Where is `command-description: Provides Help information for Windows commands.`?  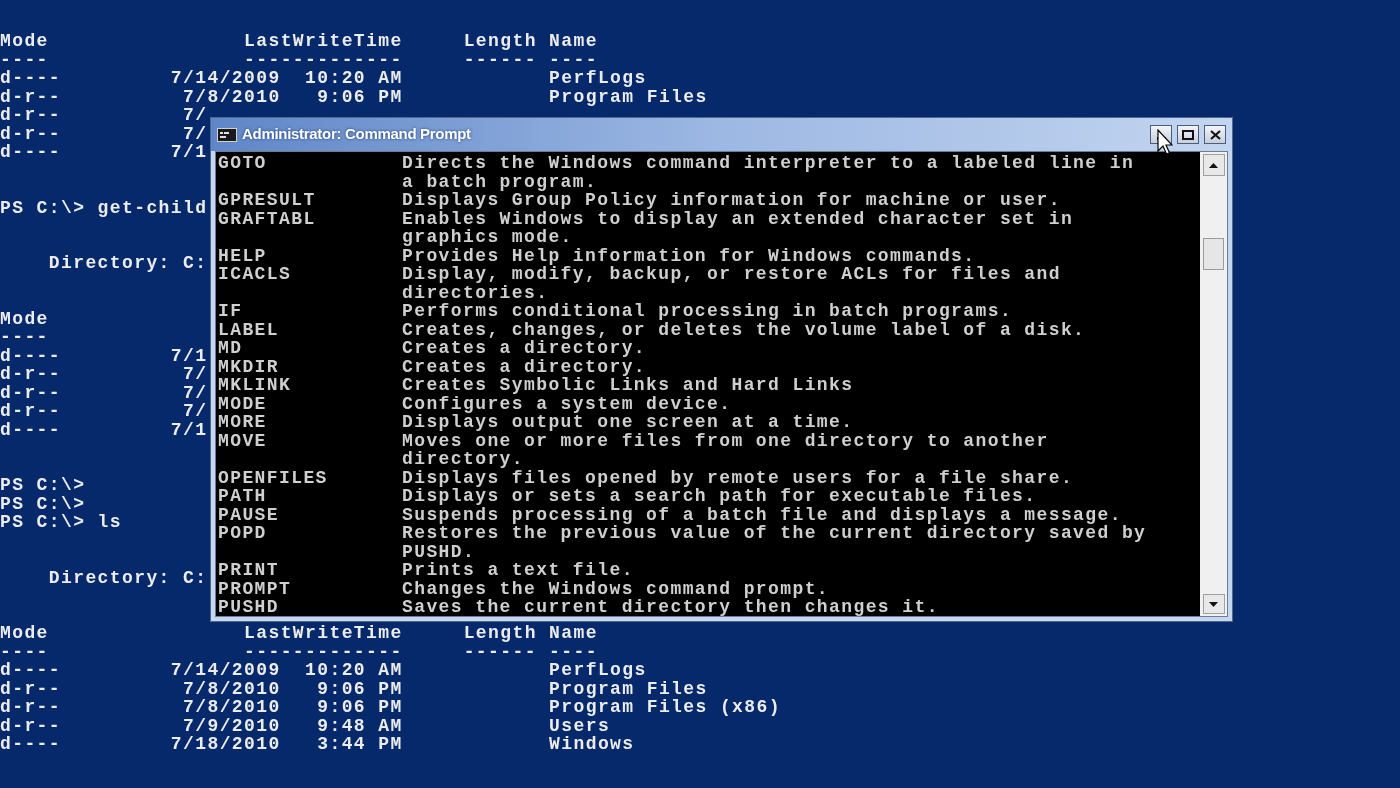
command-description: Provides Help information for Windows commands. is located at coordinates (689, 255).